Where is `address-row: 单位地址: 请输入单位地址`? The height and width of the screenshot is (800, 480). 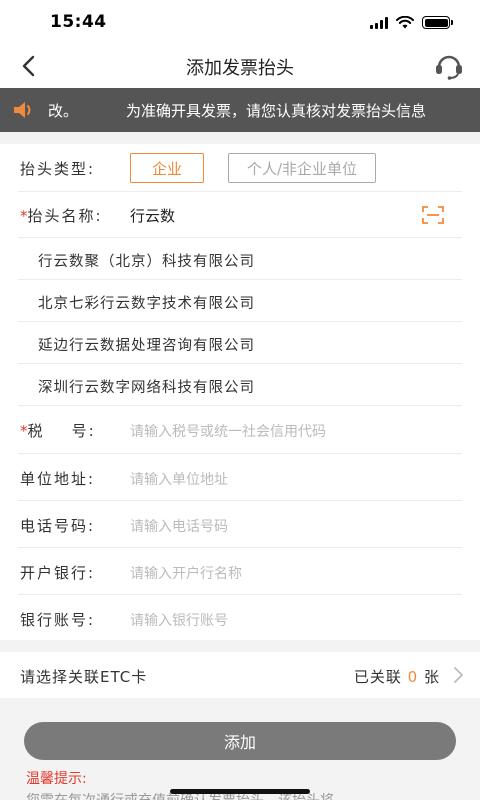
address-row: 单位地址: 请输入单位地址 is located at coordinates (240, 477).